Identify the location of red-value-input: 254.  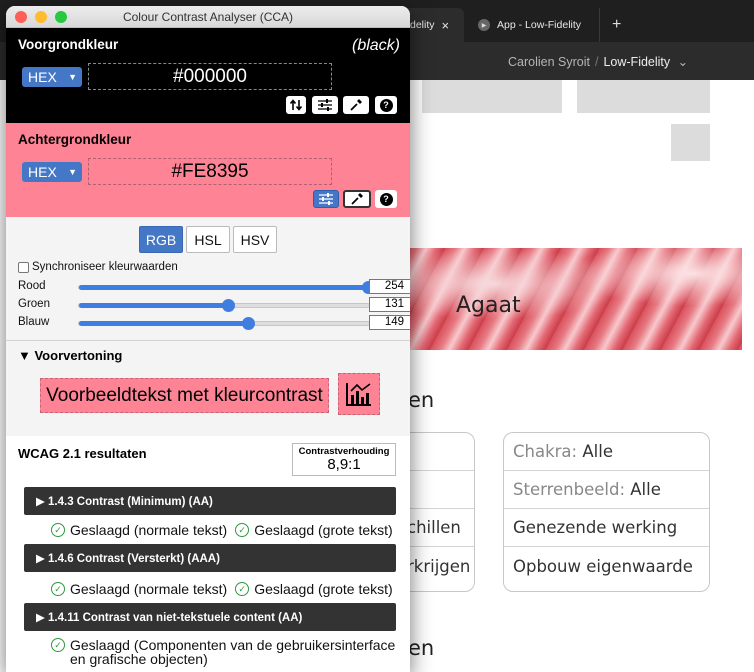
(389, 286).